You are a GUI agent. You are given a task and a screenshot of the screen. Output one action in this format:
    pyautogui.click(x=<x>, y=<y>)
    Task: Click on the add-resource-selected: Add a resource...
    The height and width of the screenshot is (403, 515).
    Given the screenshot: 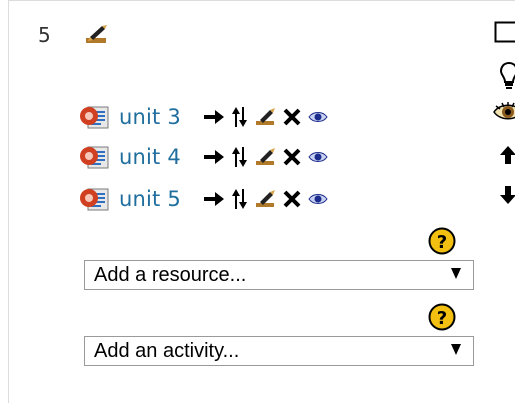 What is the action you would take?
    pyautogui.click(x=170, y=274)
    